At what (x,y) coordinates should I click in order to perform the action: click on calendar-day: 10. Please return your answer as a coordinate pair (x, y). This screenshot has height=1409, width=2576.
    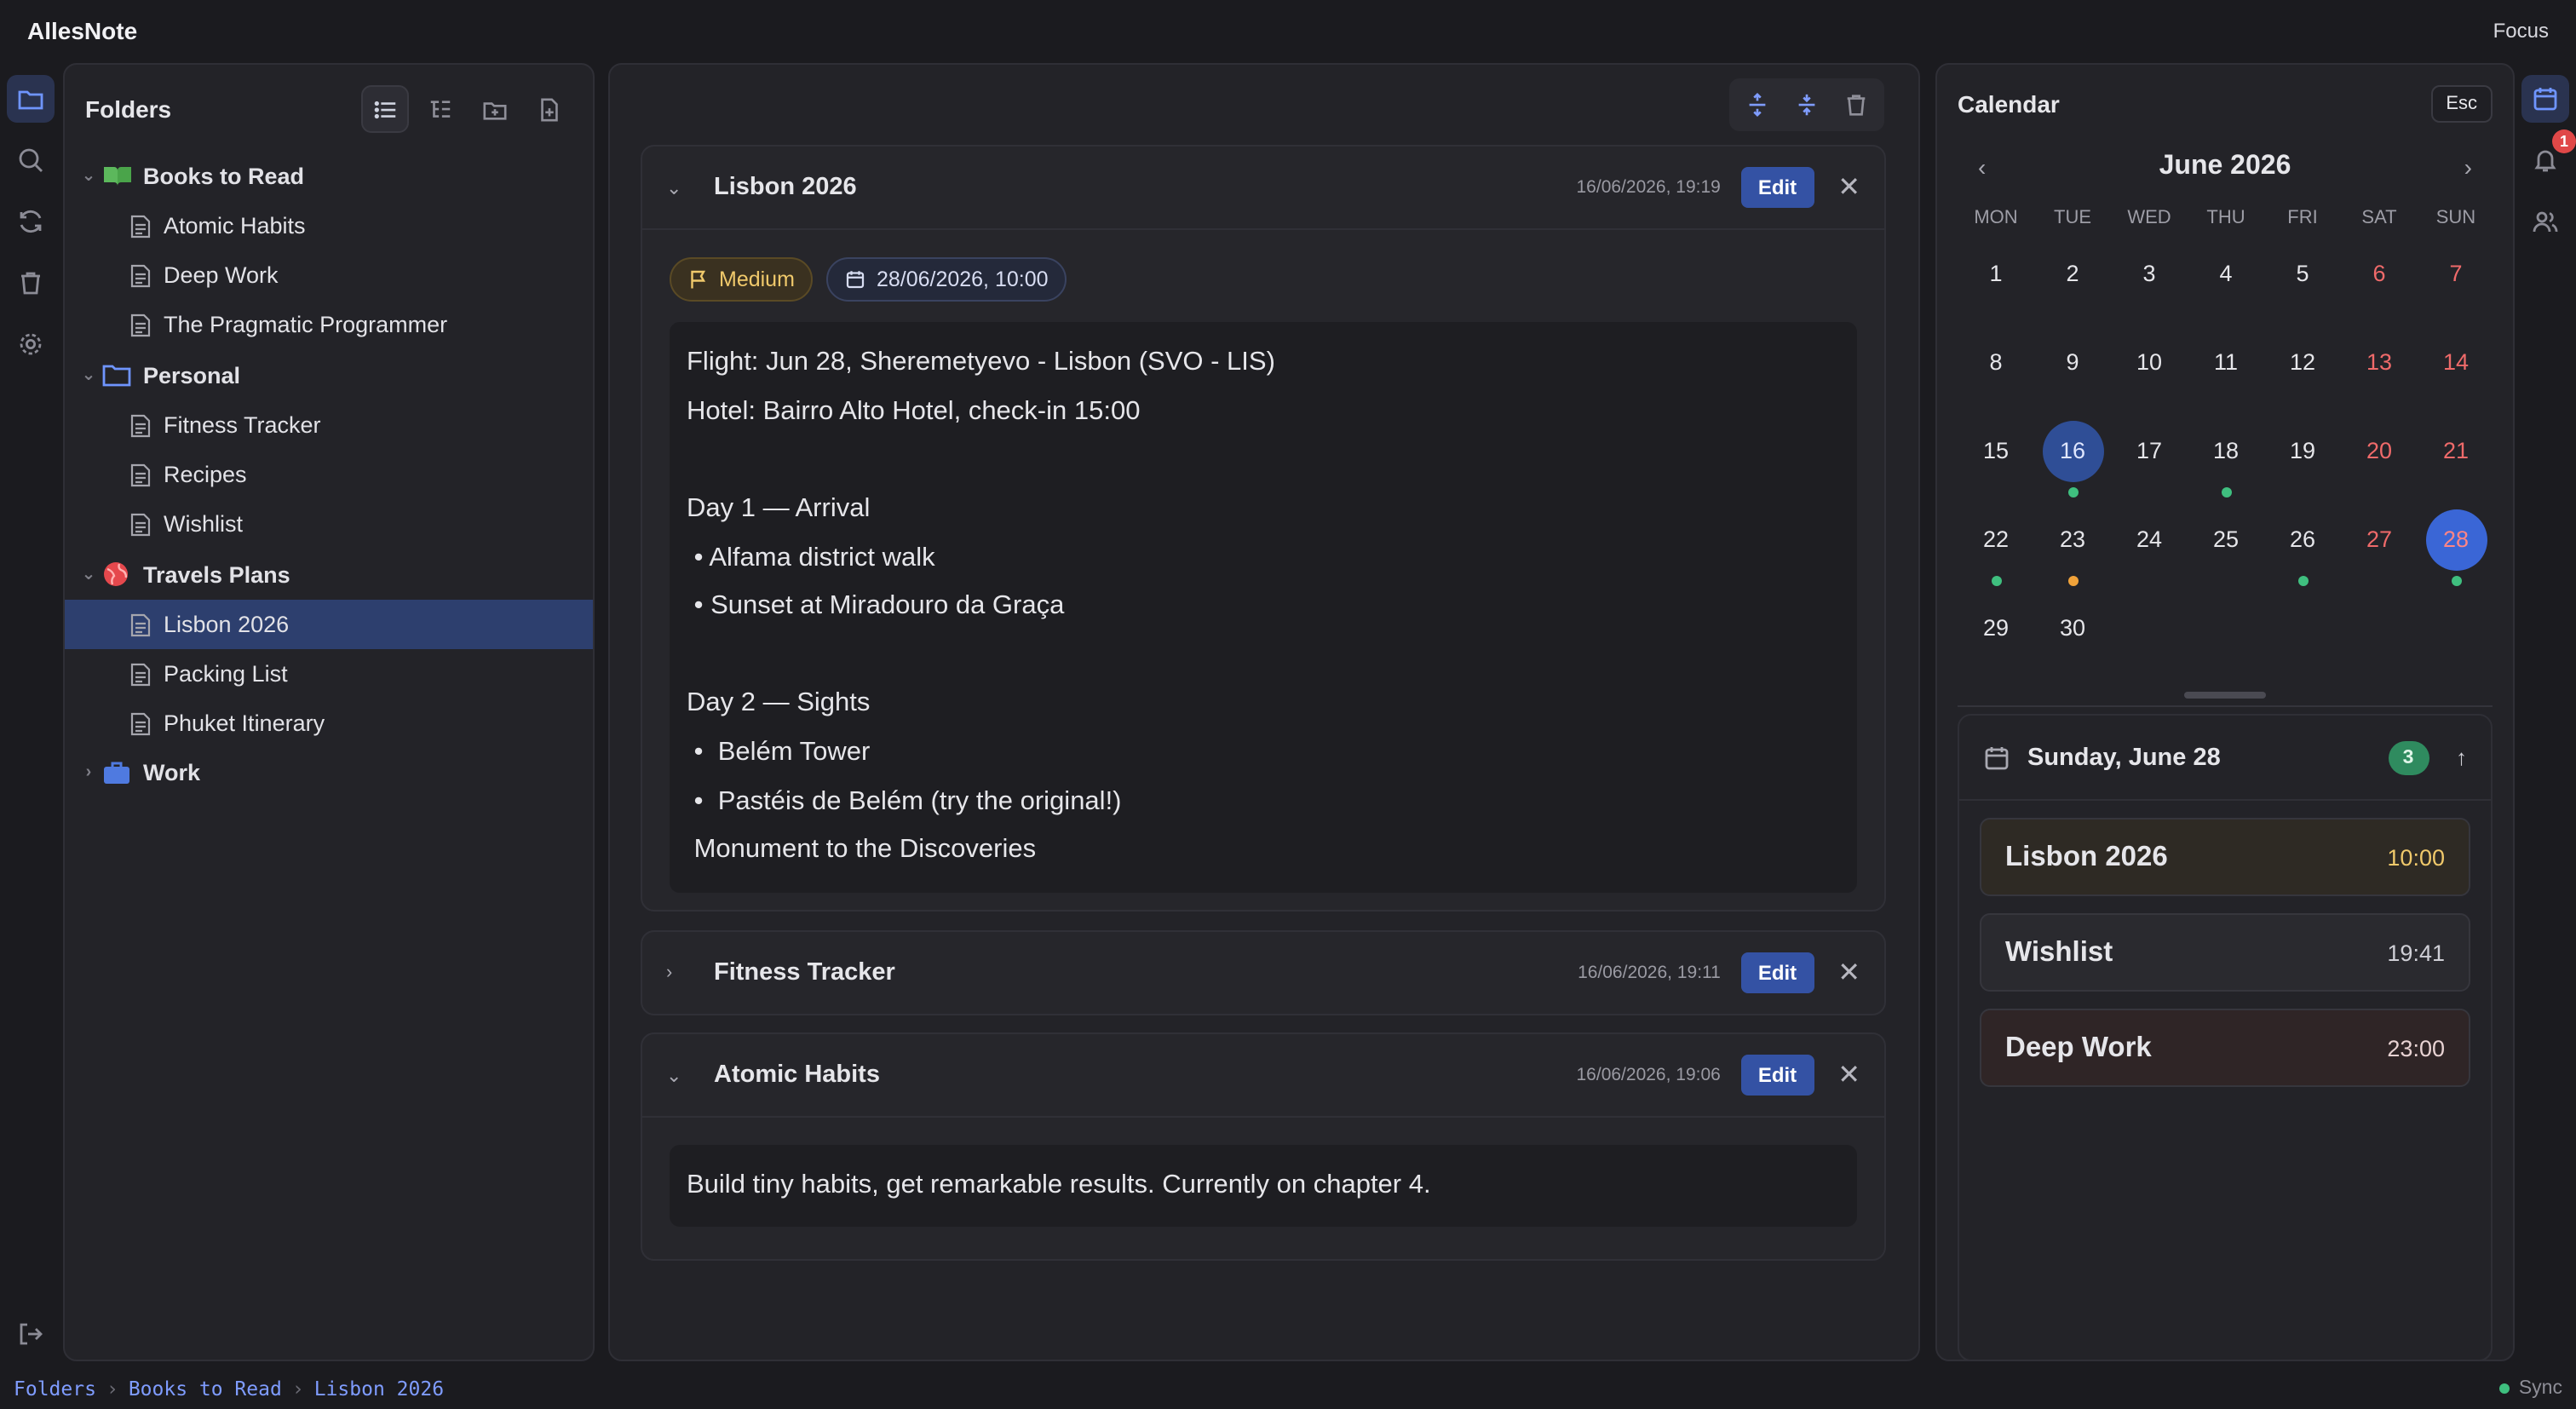
    Looking at the image, I should click on (2149, 368).